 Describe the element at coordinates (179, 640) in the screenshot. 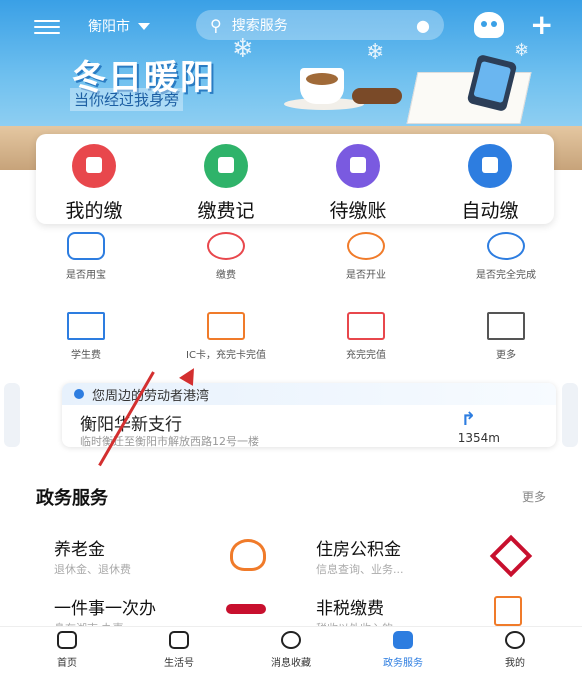

I see `life-icon` at that location.